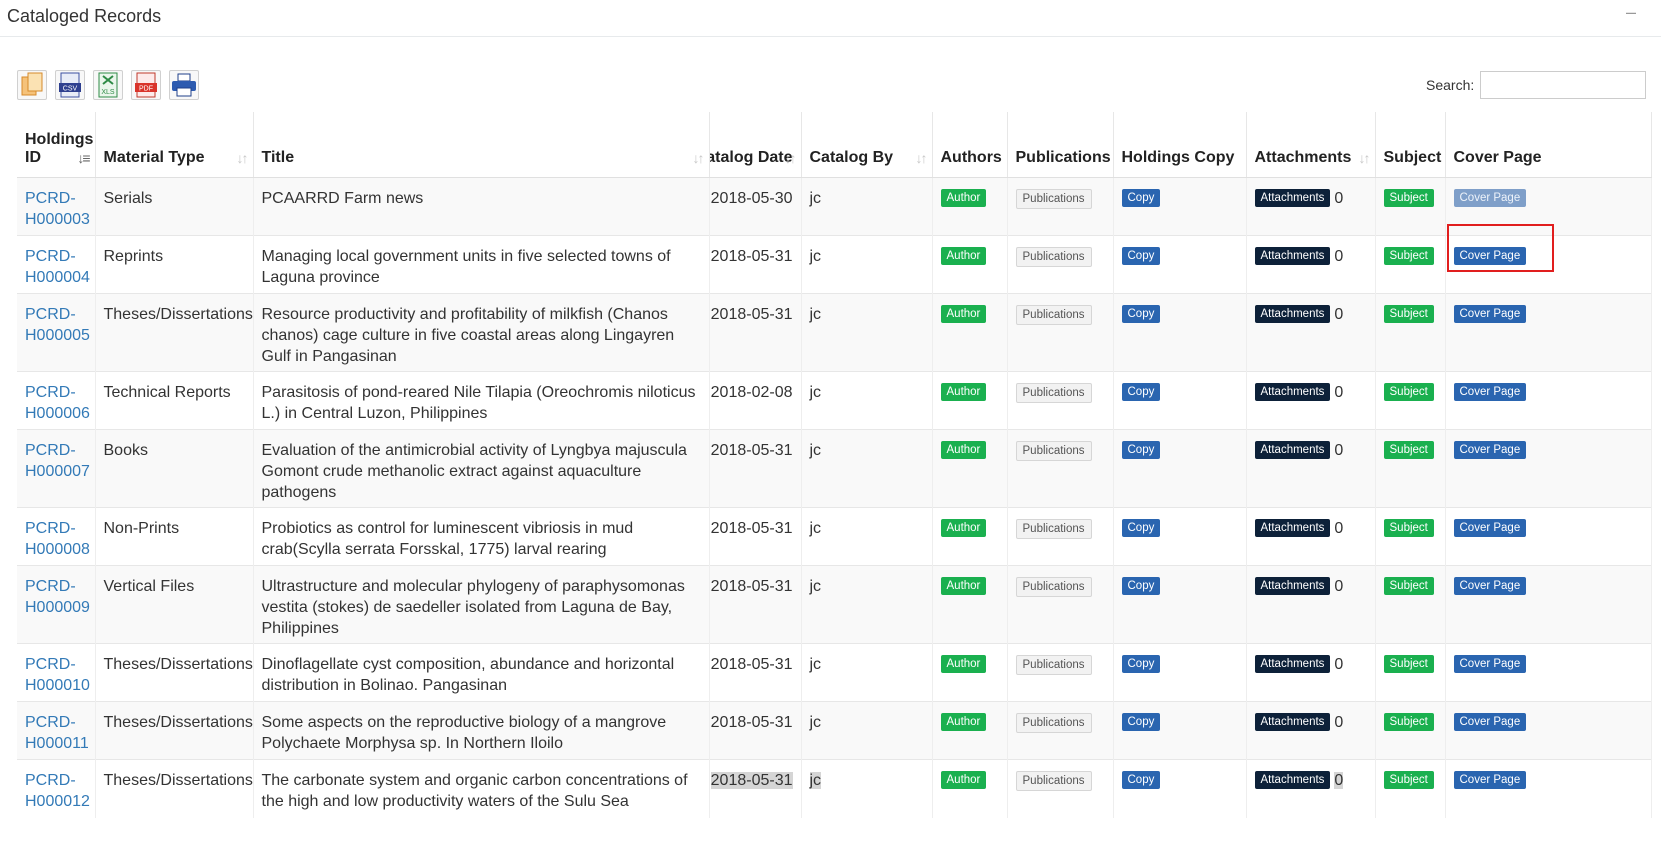 This screenshot has height=842, width=1661. I want to click on material-type-cell: Serials, so click(174, 206).